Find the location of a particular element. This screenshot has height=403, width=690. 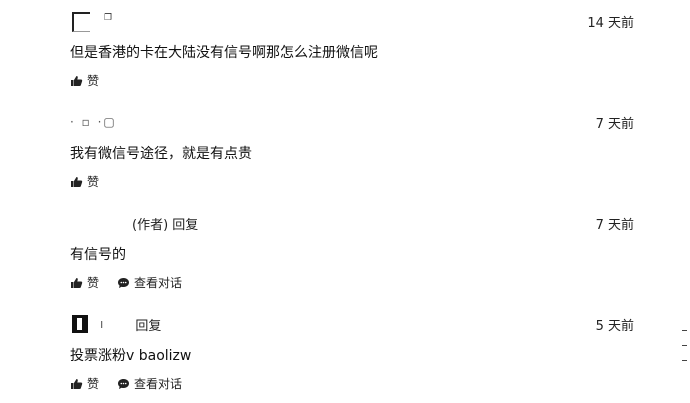

comment-header: (作者) 回复 is located at coordinates (164, 223).